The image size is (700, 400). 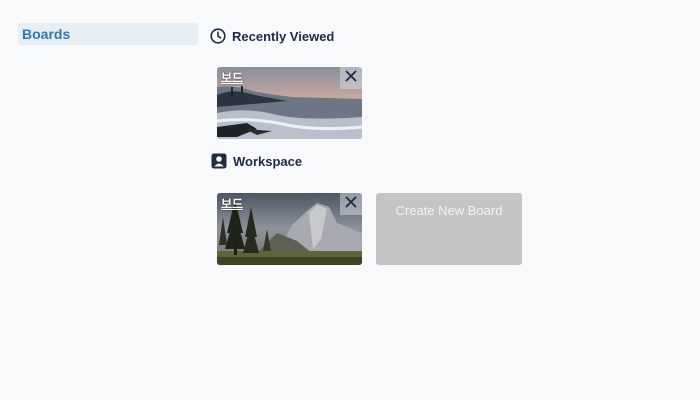 I want to click on person-icon, so click(x=219, y=161).